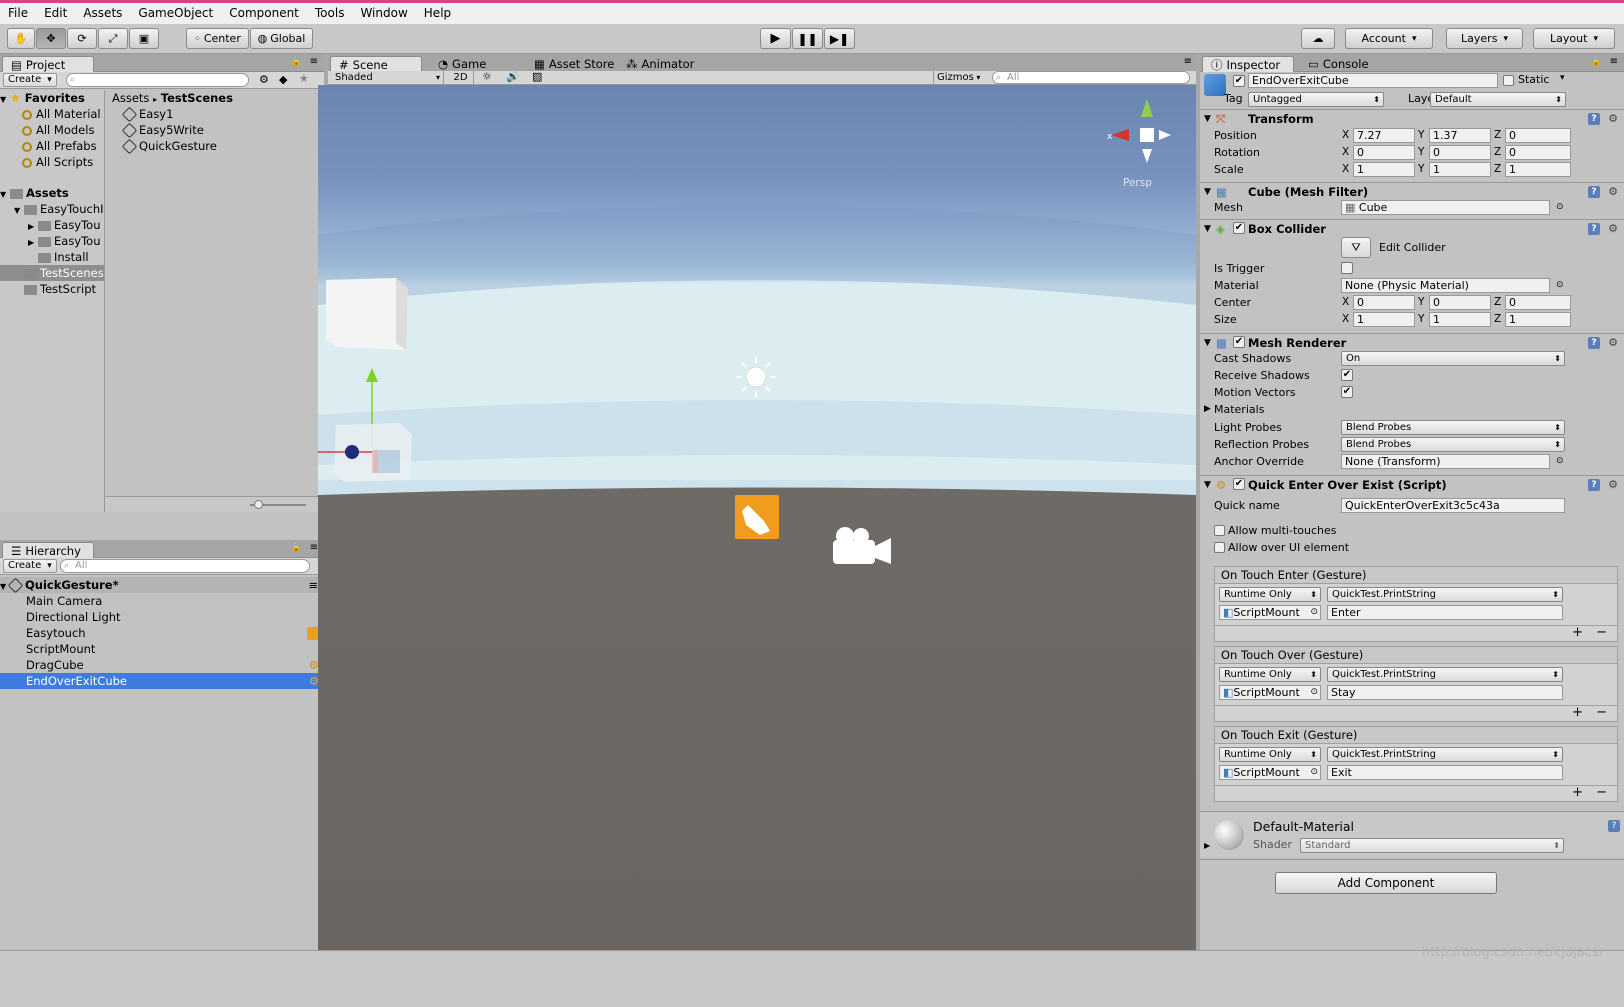 Image resolution: width=1624 pixels, height=1007 pixels. I want to click on transform-y-field: 0, so click(1460, 152).